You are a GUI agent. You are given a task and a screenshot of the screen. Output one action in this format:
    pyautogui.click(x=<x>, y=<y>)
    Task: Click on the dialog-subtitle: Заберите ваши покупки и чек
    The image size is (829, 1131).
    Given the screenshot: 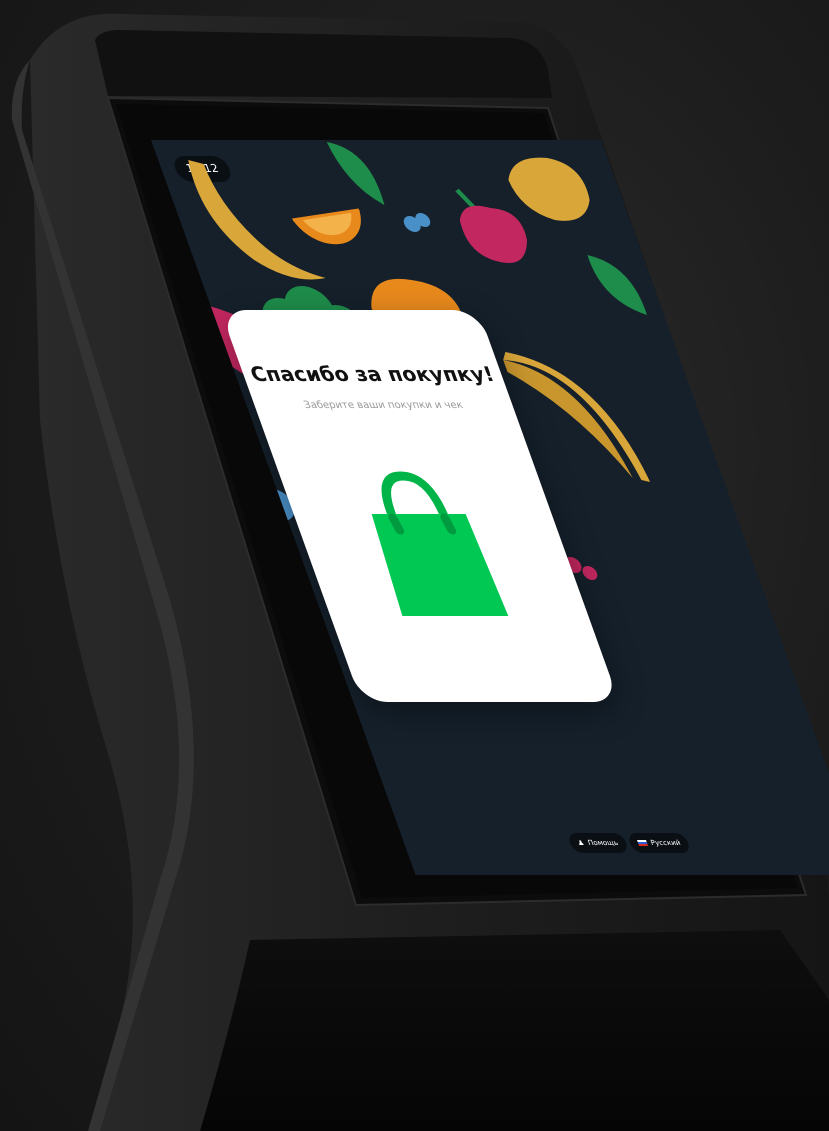 What is the action you would take?
    pyautogui.click(x=383, y=405)
    